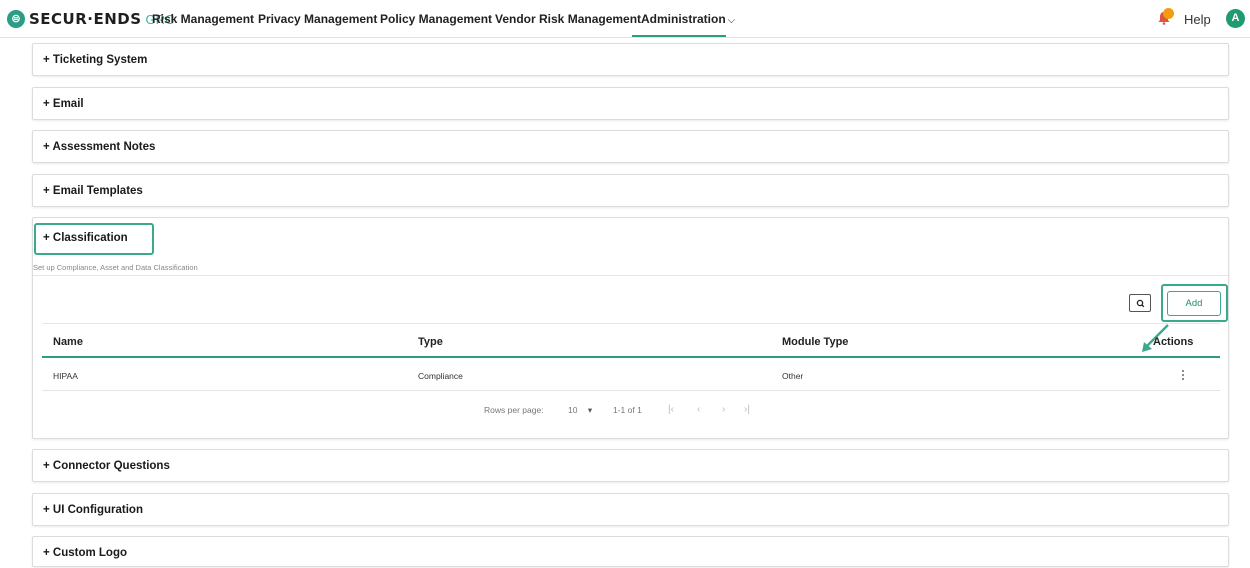 This screenshot has height=568, width=1250. Describe the element at coordinates (630, 59) in the screenshot. I see `panel-ticketing-system: + Ticketing System` at that location.